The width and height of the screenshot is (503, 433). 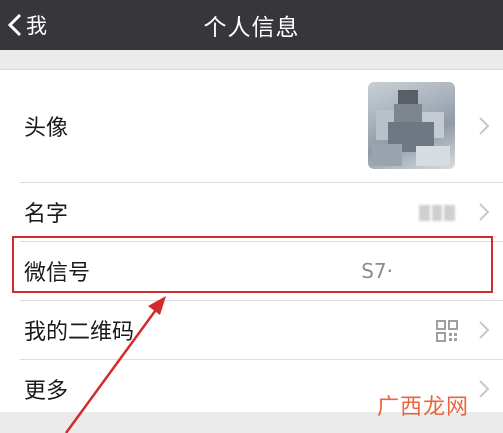 I want to click on navigation-bar: 我 个人信息, so click(x=251, y=25).